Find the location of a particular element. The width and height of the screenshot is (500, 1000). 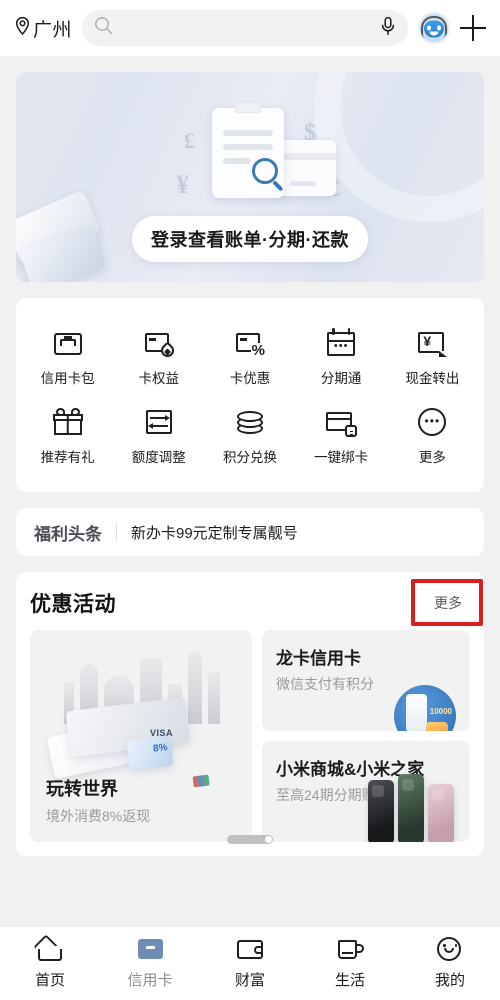

credit-card-icon is located at coordinates (150, 949).